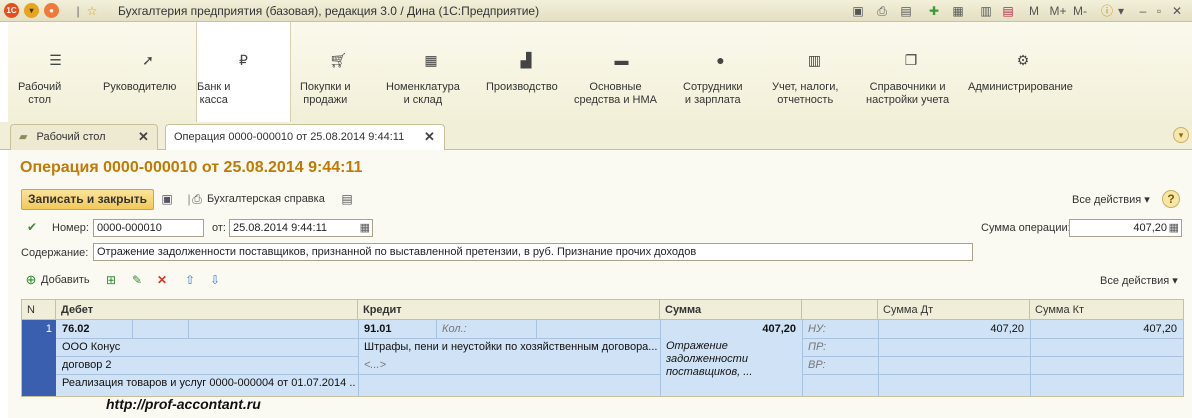  Describe the element at coordinates (55, 72) in the screenshot. I see `section-desktop: ☰ Рабочий стол` at that location.